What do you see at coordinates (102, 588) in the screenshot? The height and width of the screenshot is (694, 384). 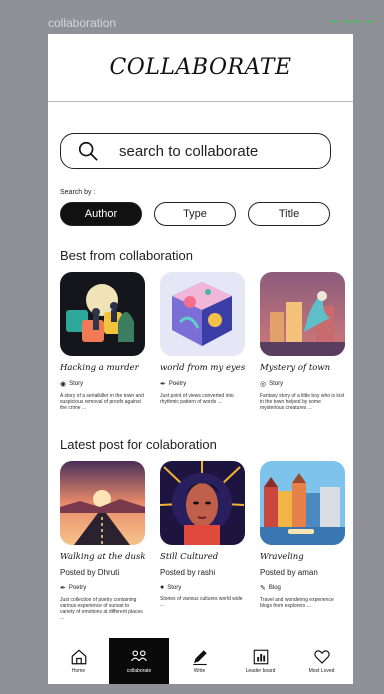 I see `post-tag: ✒ Poetry` at bounding box center [102, 588].